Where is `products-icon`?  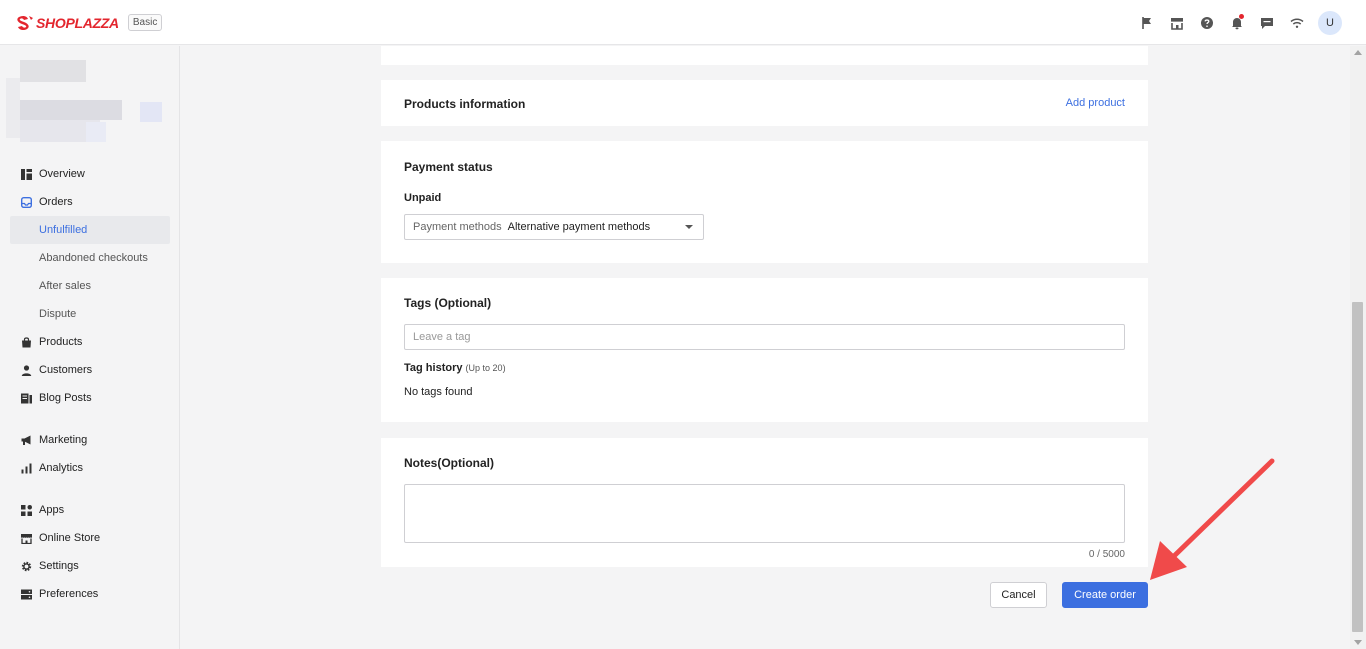 products-icon is located at coordinates (26, 342).